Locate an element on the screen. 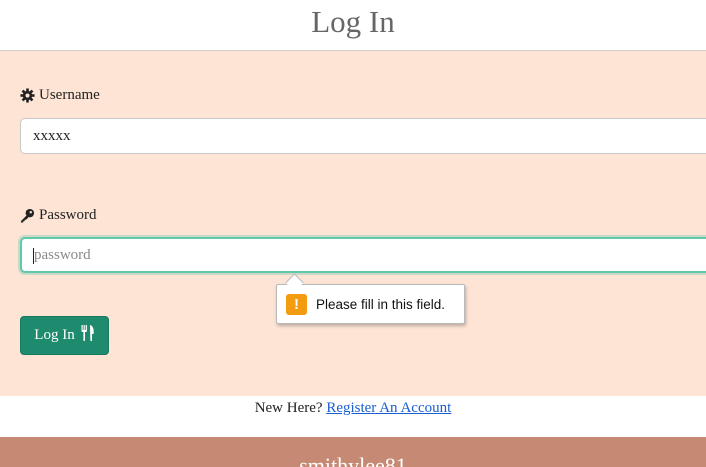 Image resolution: width=706 pixels, height=467 pixels. username-label: Username is located at coordinates (69, 95).